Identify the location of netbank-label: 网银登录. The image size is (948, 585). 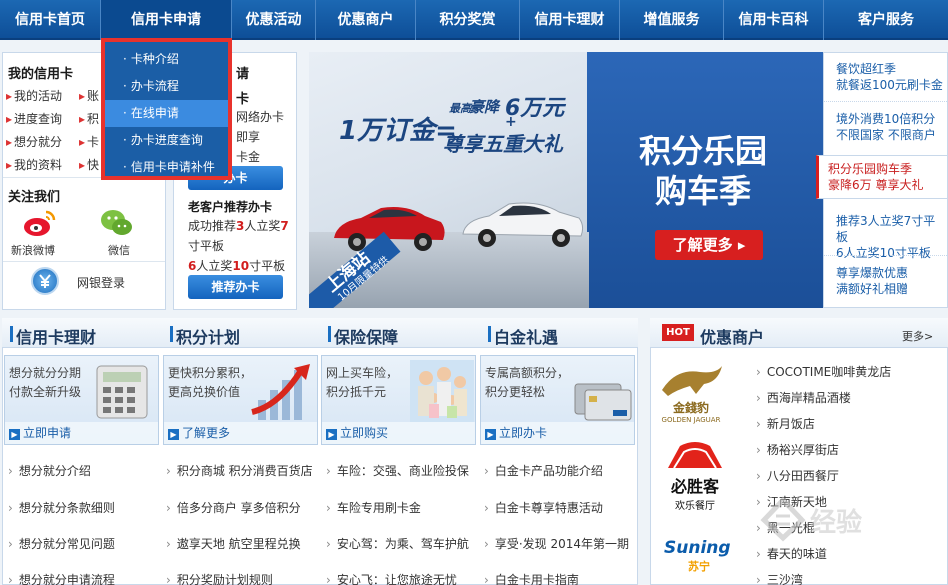
(101, 282).